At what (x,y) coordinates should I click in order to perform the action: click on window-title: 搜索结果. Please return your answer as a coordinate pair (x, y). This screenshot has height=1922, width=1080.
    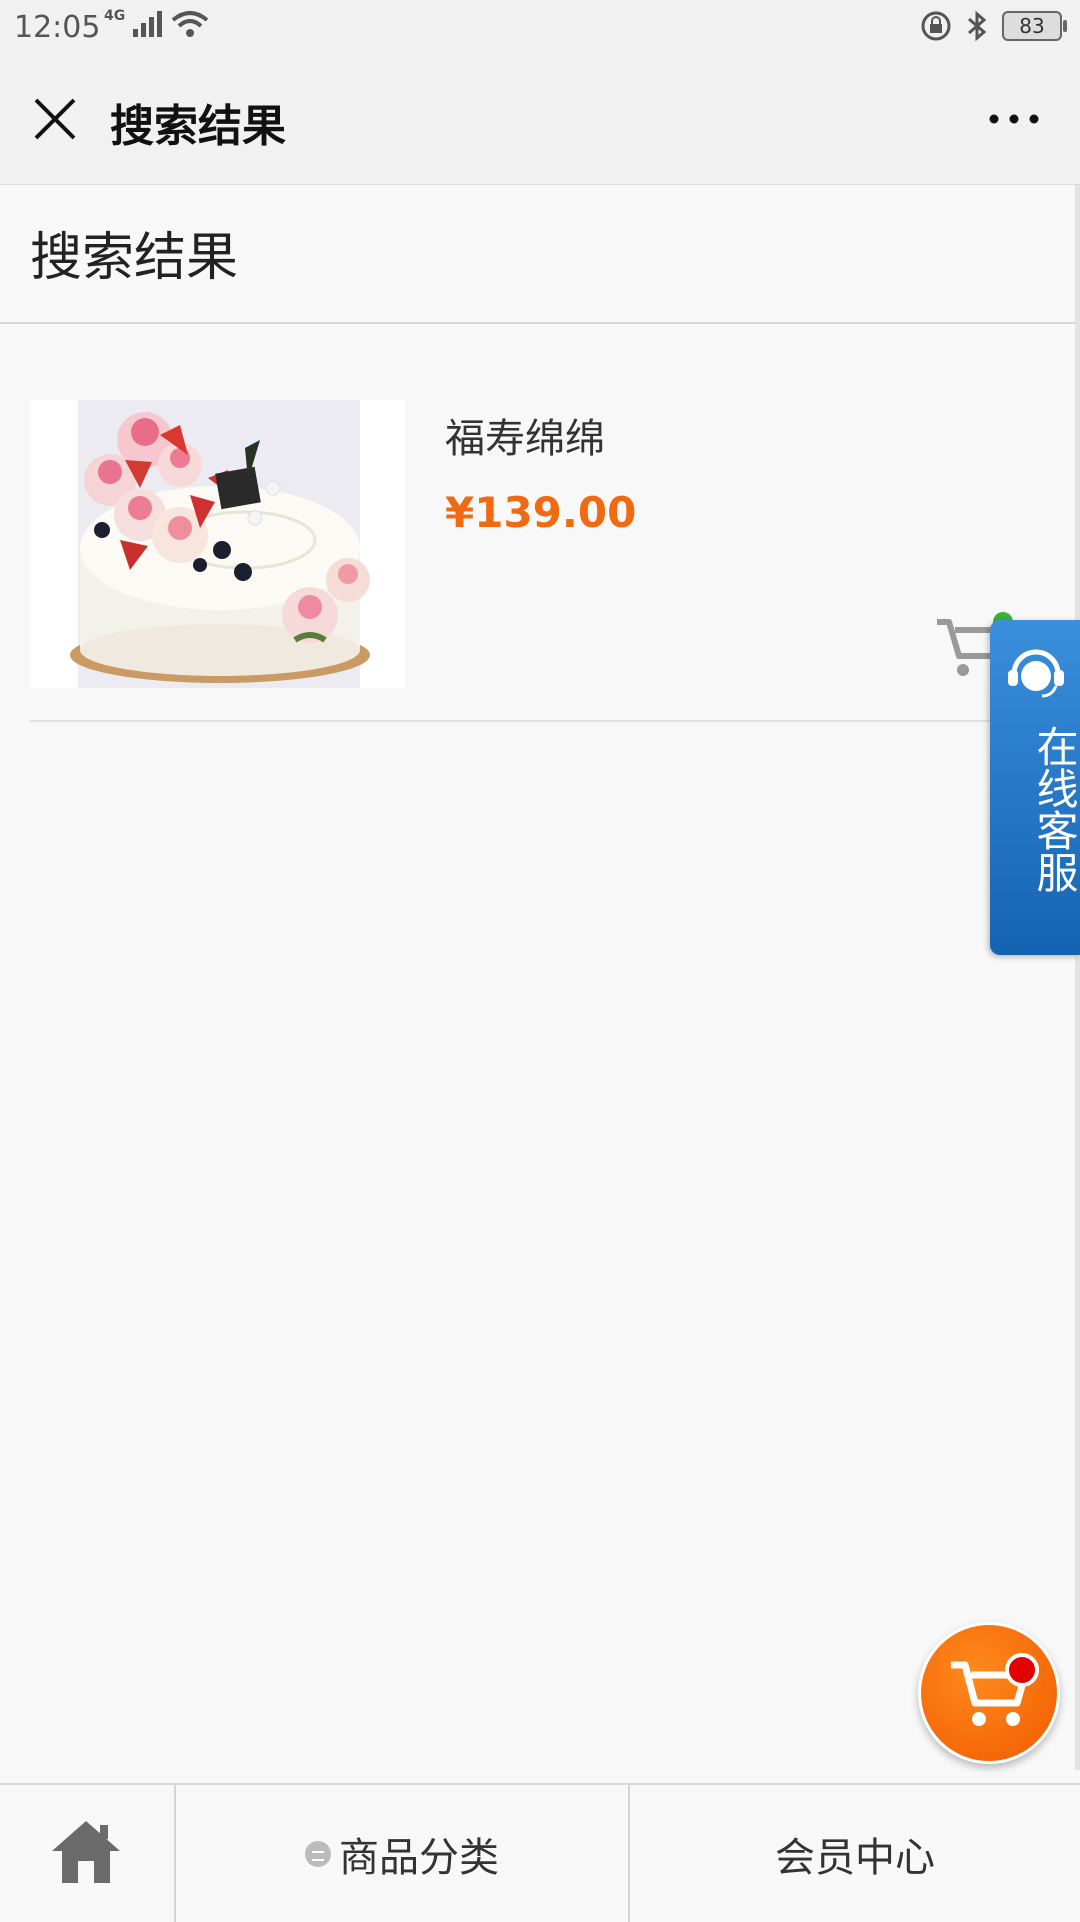
    Looking at the image, I should click on (198, 126).